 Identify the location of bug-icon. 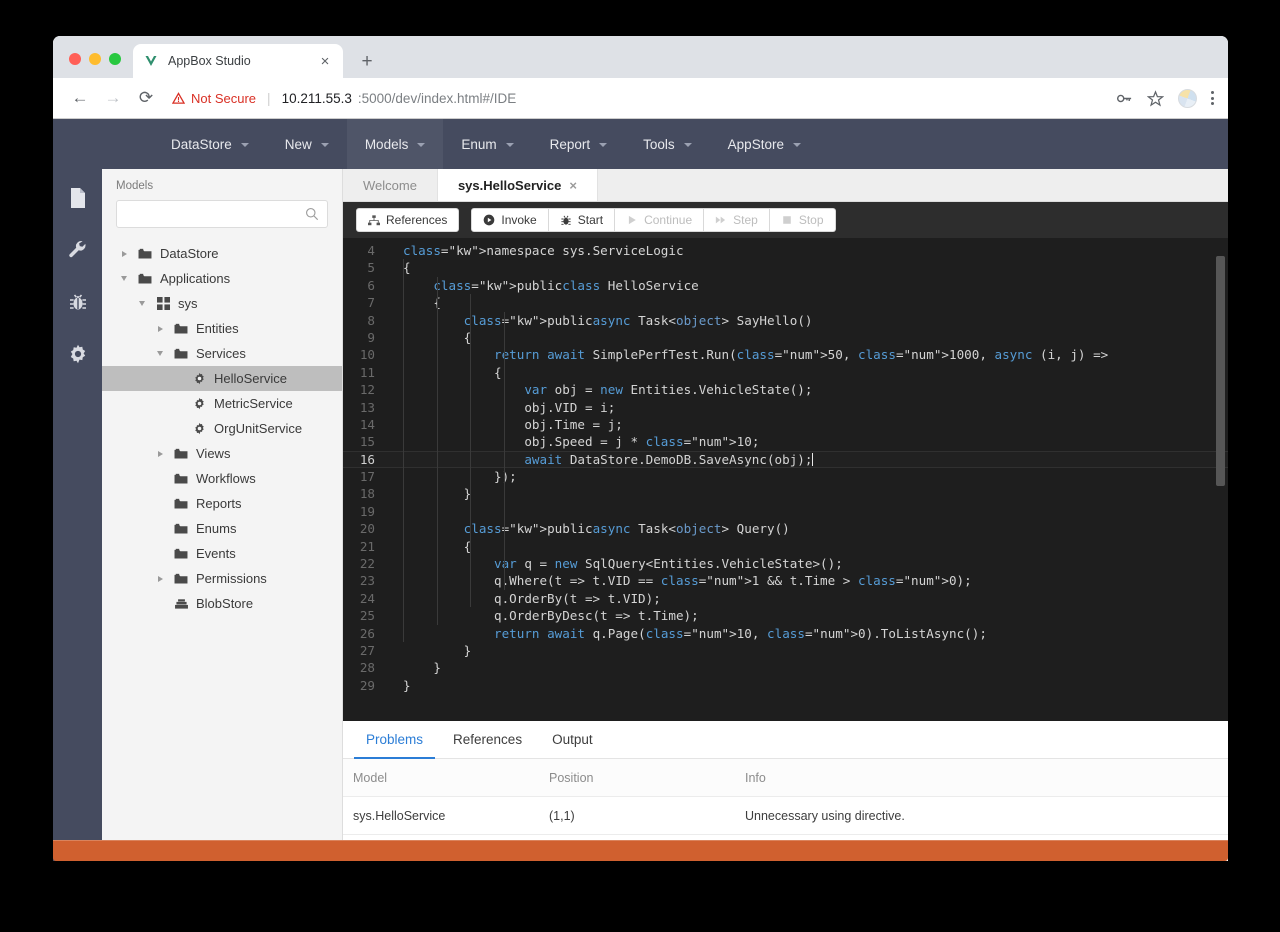
(78, 302).